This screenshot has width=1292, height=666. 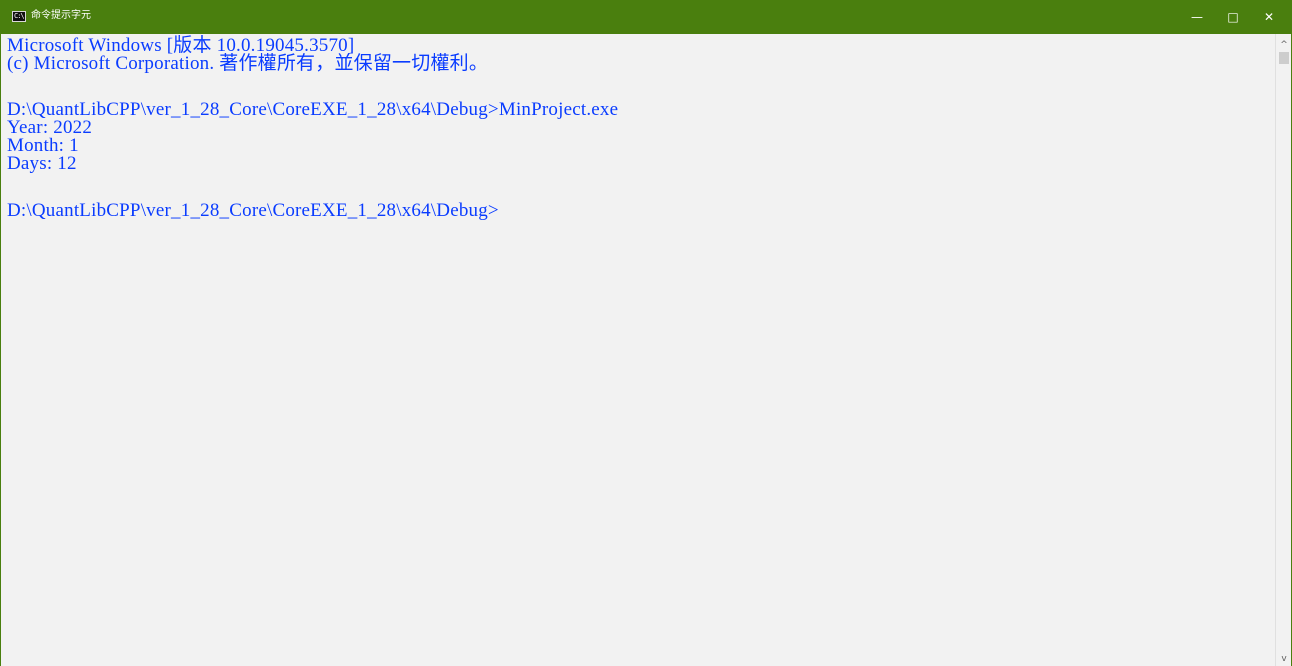 I want to click on scroll-up-icon: ^, so click(x=1283, y=45).